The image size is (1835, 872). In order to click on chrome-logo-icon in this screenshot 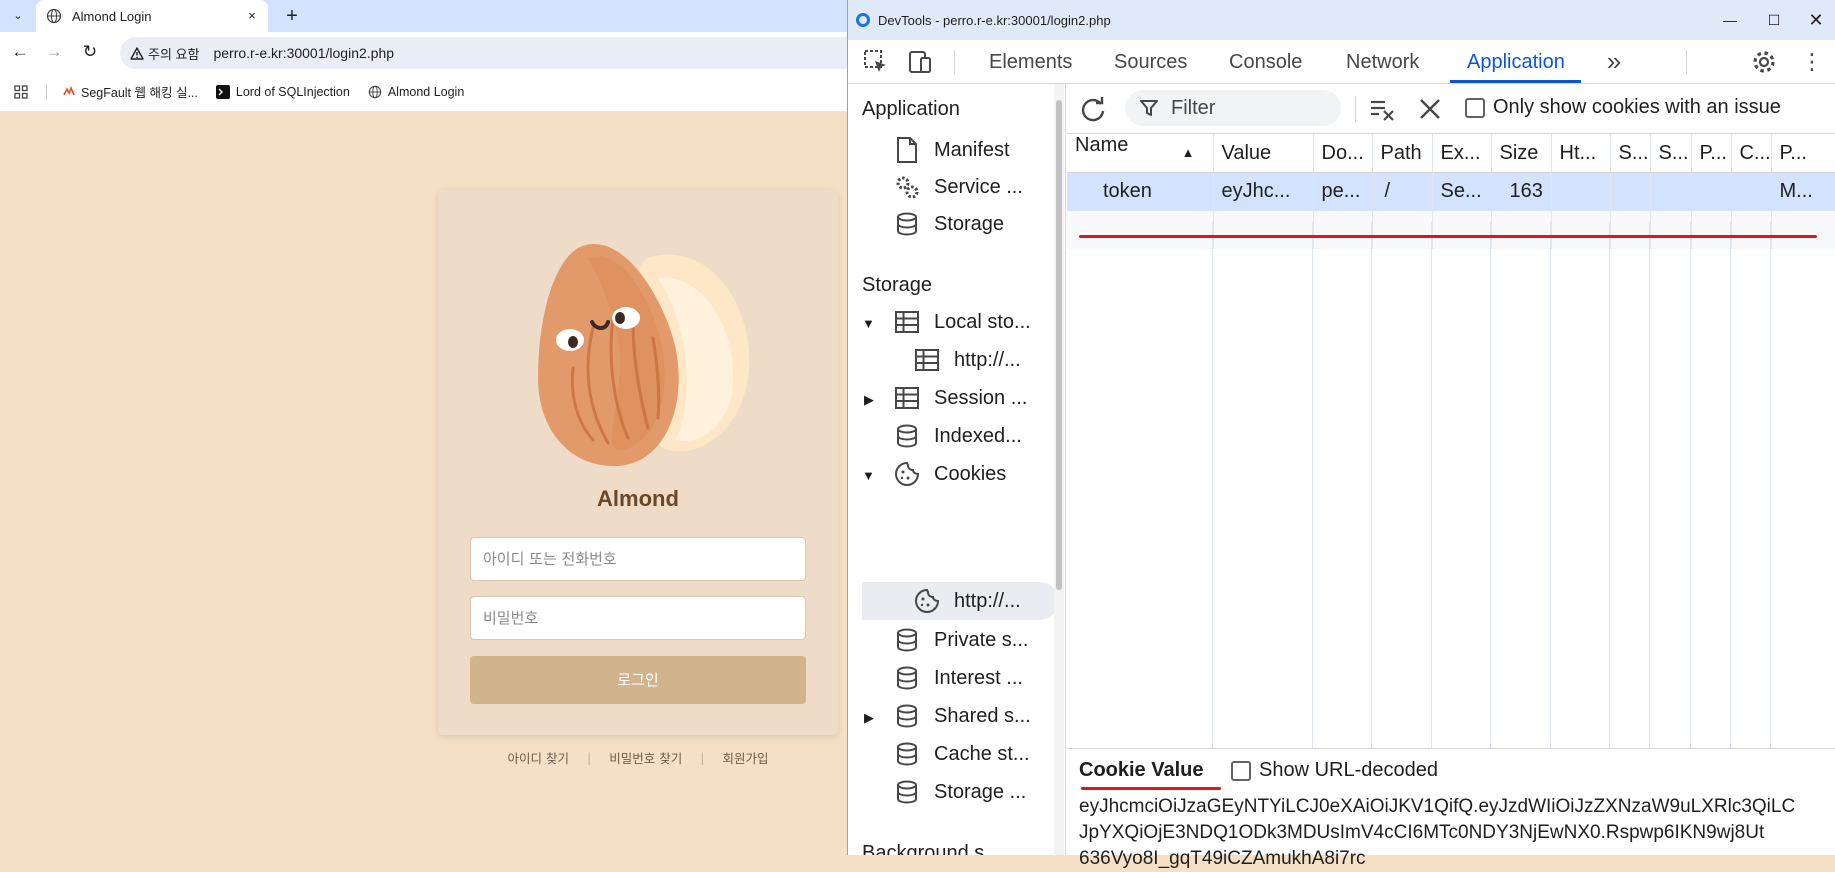, I will do `click(863, 20)`.